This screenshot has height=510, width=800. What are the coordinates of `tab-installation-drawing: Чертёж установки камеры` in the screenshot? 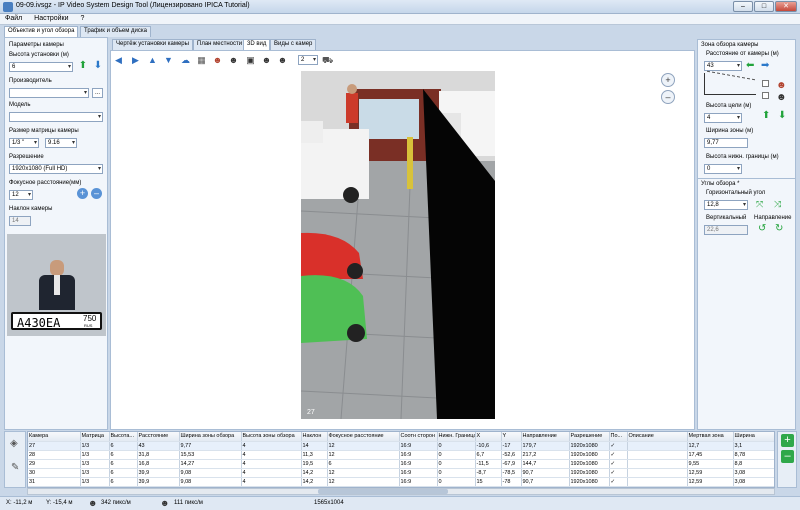 It's located at (152, 44).